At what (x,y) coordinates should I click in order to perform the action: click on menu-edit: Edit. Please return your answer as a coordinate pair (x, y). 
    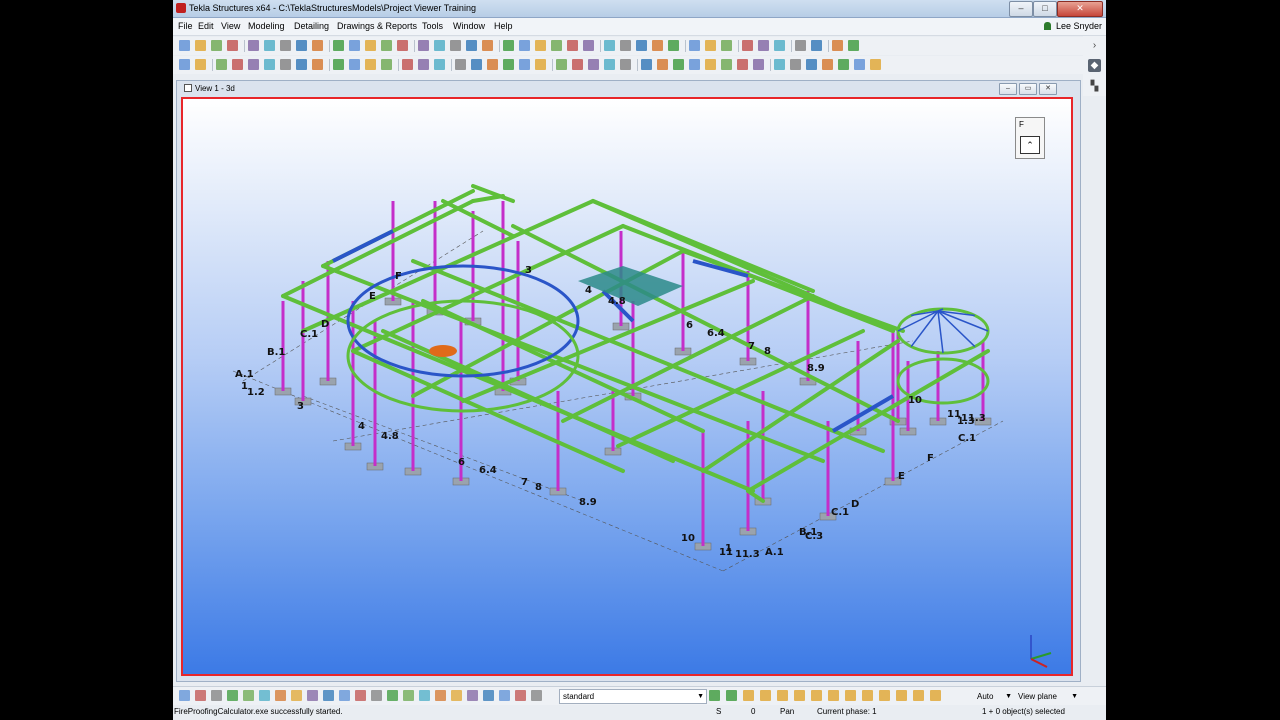
    Looking at the image, I should click on (206, 26).